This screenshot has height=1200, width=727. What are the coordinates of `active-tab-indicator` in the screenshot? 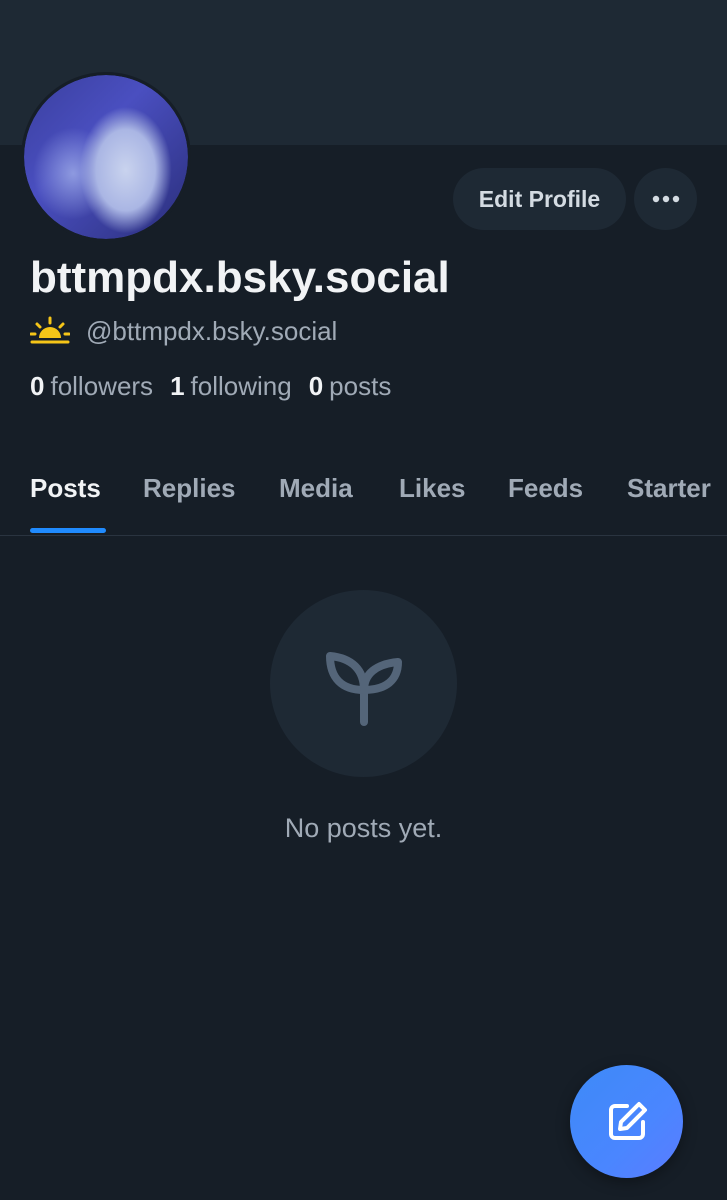 It's located at (68, 530).